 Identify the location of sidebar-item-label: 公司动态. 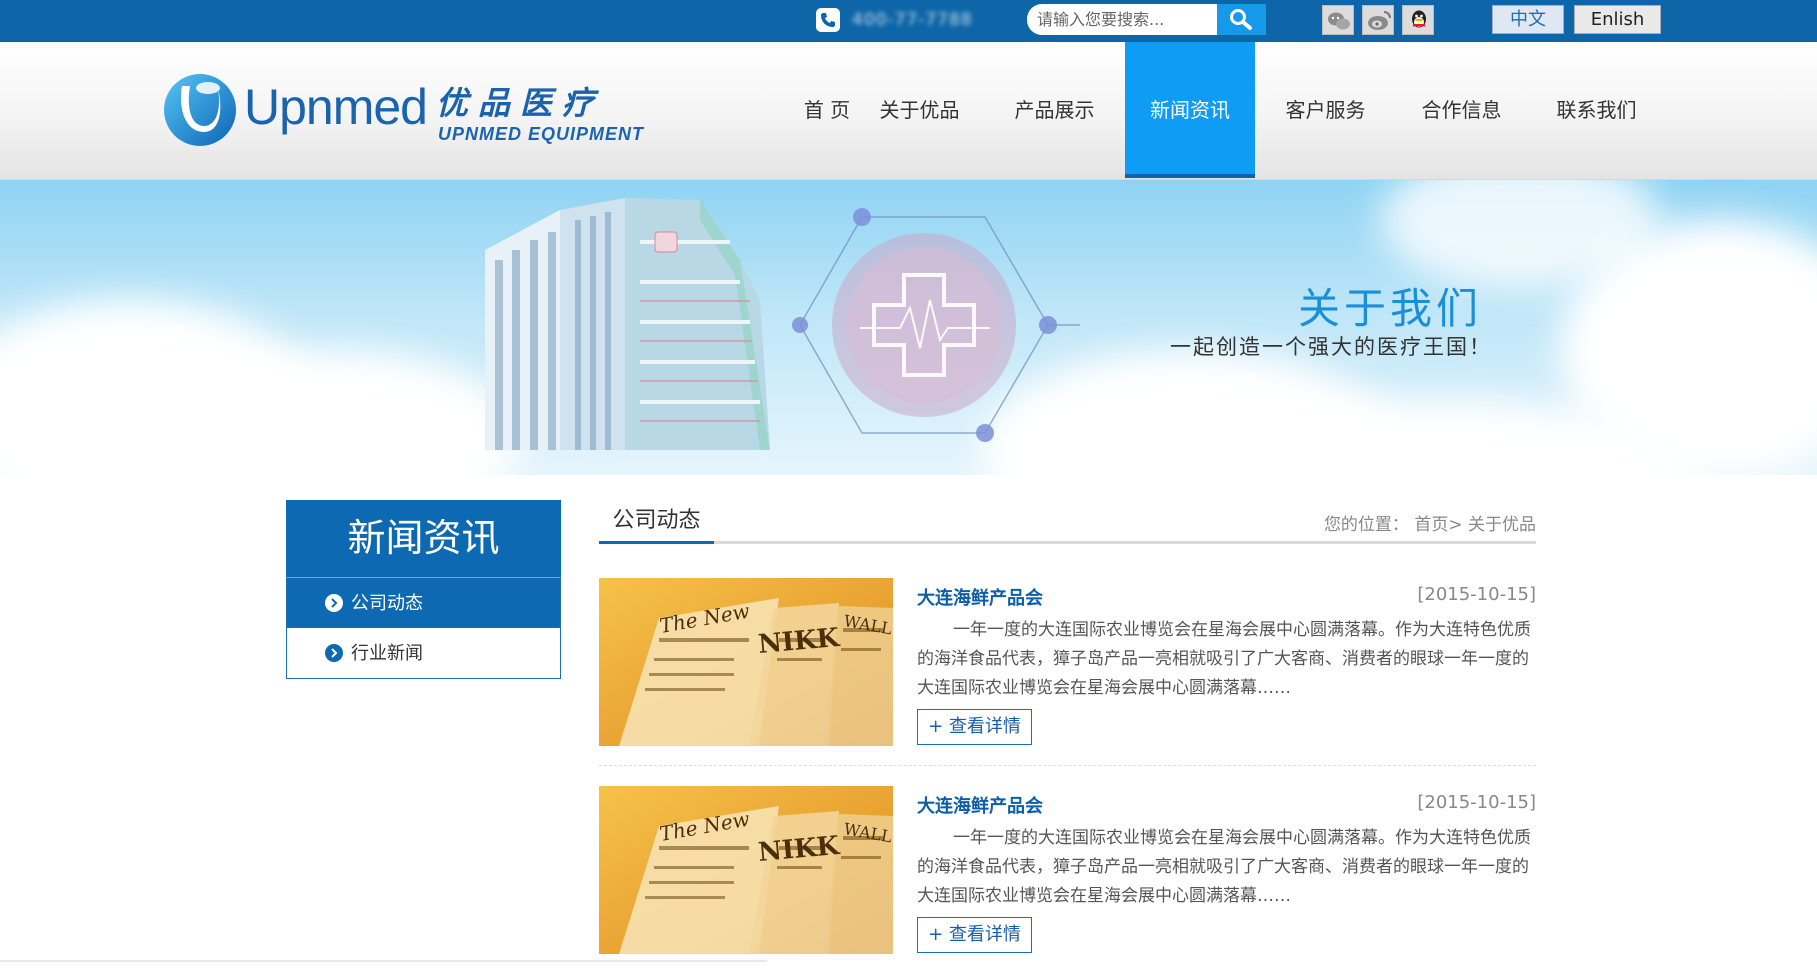
(387, 603).